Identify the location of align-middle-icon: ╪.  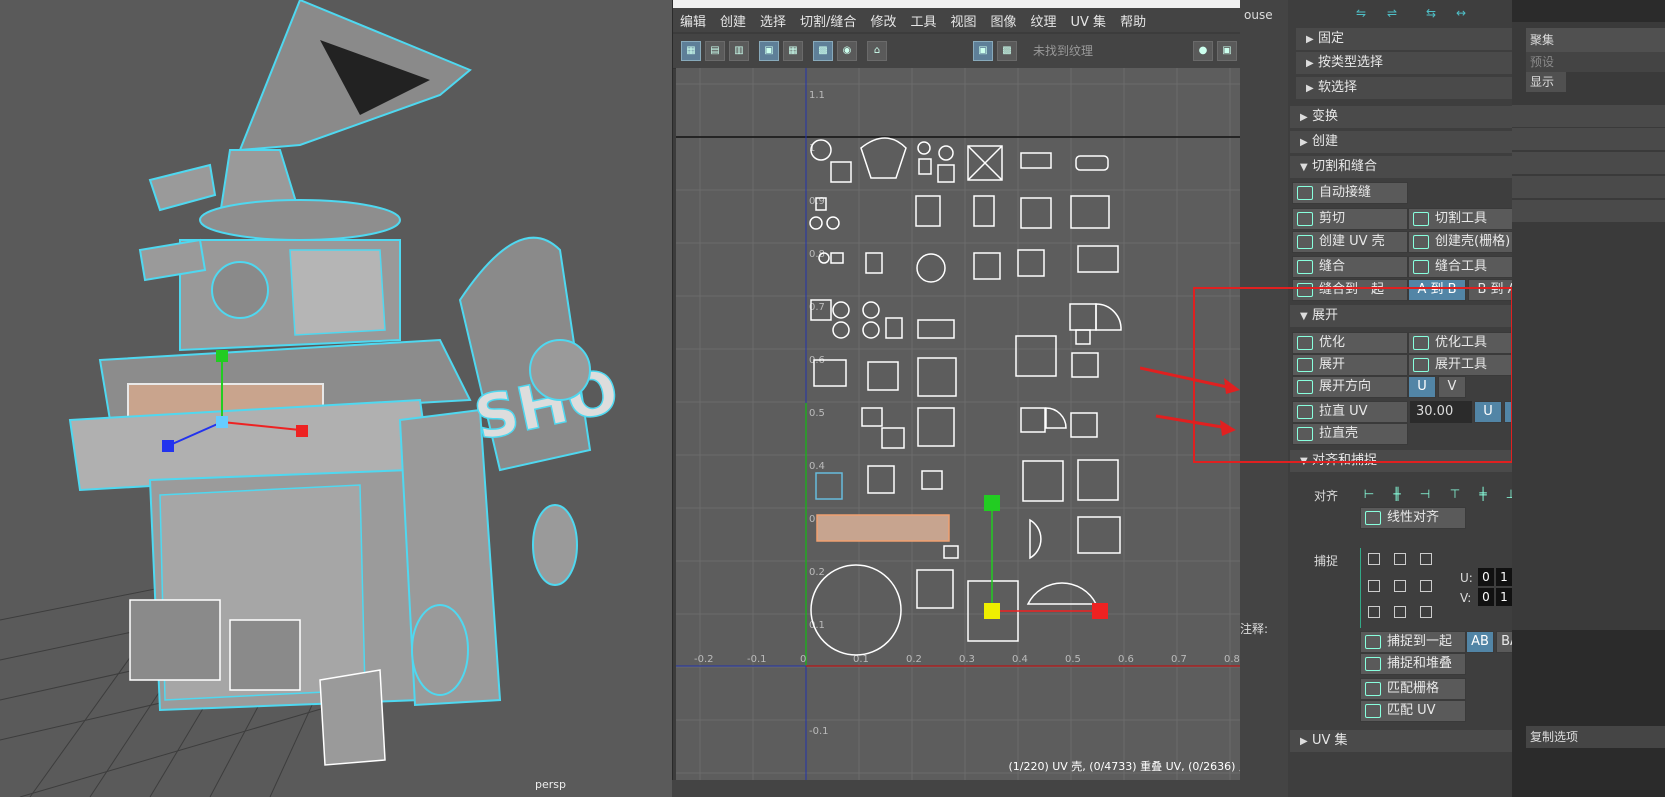
(1483, 494).